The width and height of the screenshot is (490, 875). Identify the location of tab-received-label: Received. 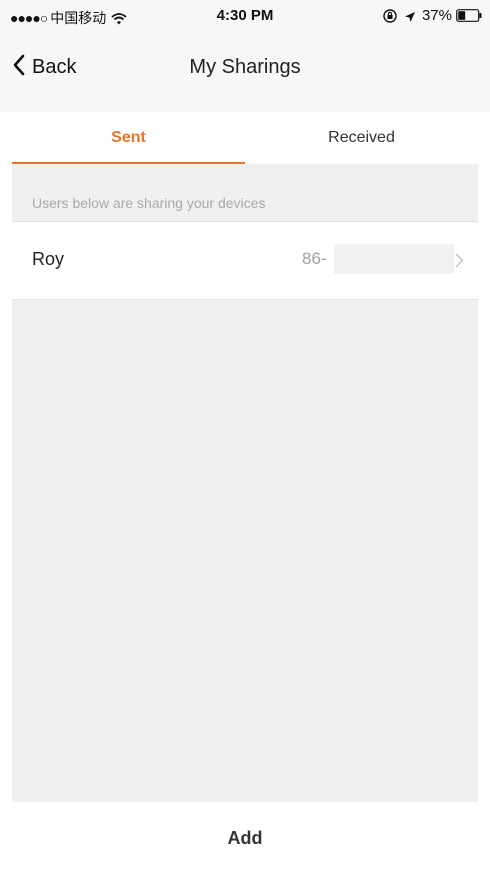
(361, 137).